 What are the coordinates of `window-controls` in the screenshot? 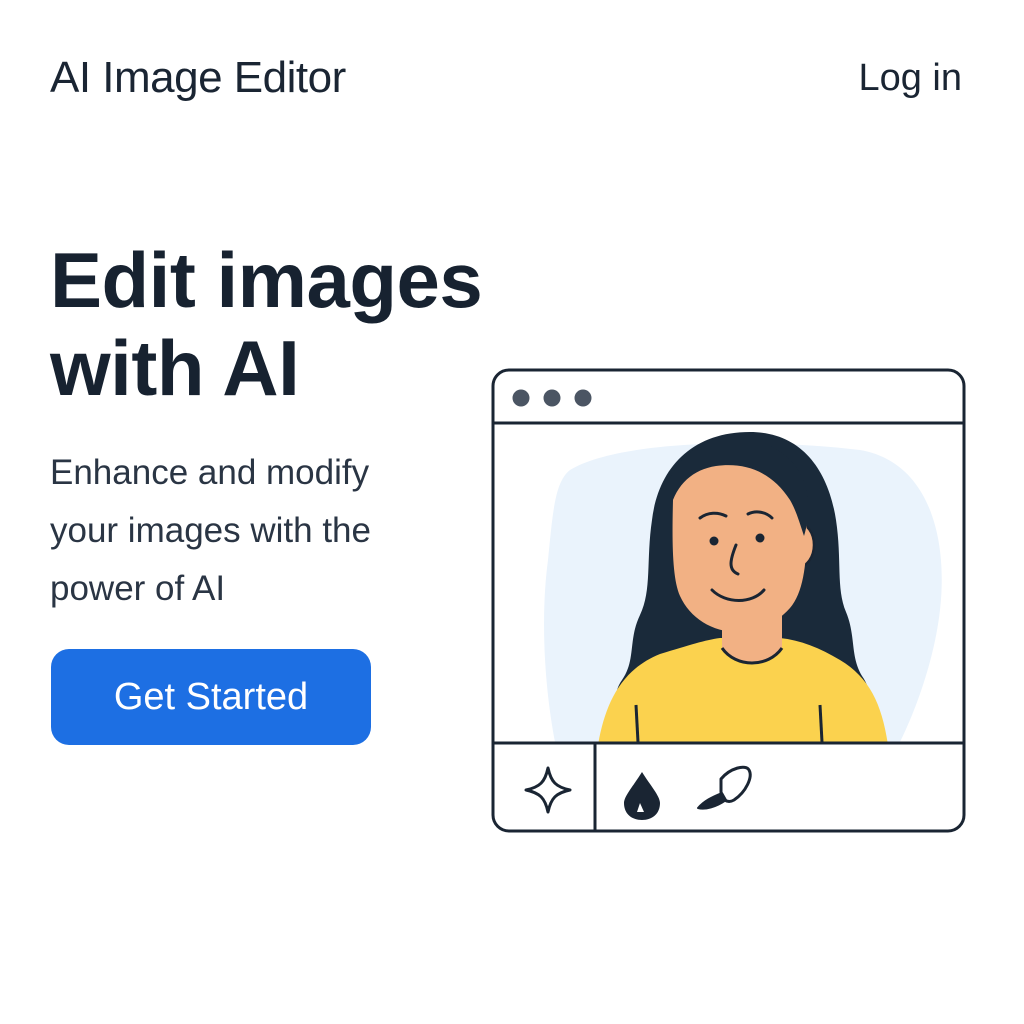 It's located at (552, 398).